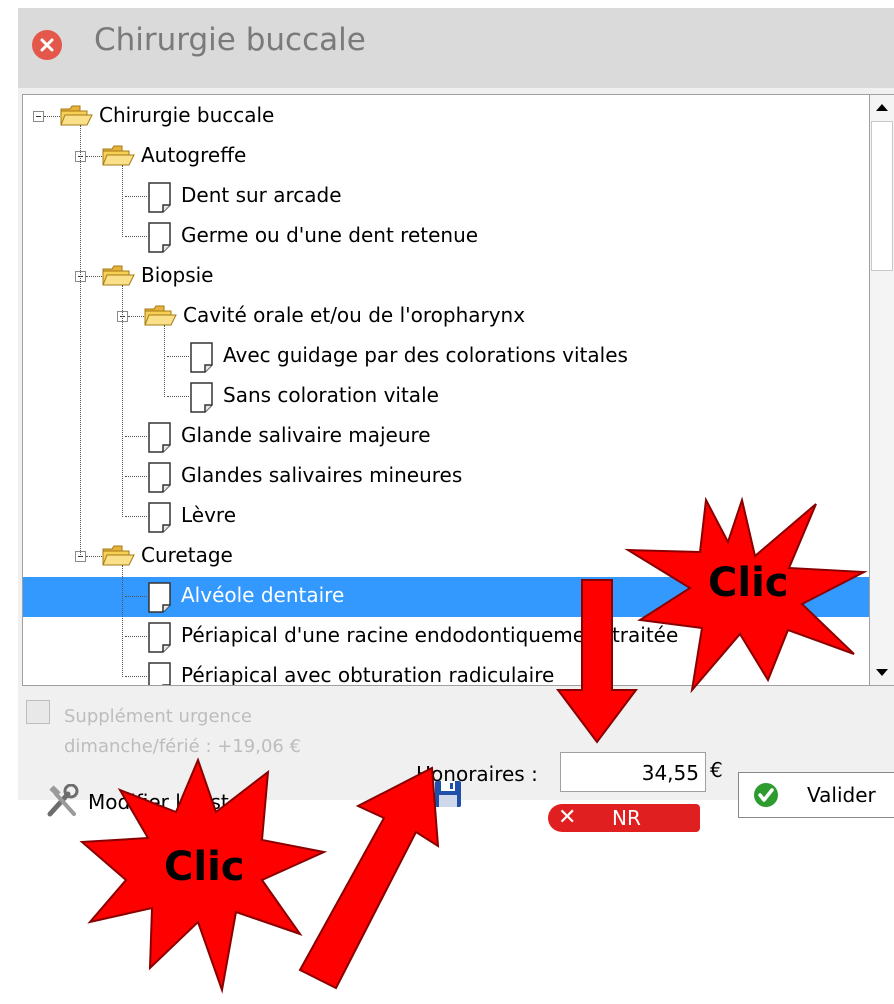 The height and width of the screenshot is (1004, 894). Describe the element at coordinates (63, 800) in the screenshot. I see `tools-icon` at that location.